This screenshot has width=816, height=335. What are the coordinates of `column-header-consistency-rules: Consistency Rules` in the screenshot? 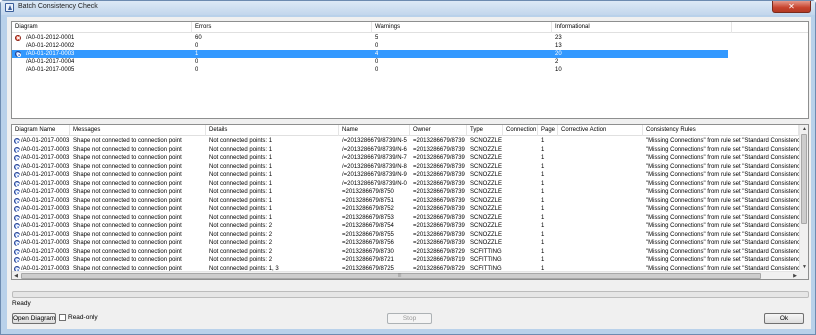 It's located at (721, 130).